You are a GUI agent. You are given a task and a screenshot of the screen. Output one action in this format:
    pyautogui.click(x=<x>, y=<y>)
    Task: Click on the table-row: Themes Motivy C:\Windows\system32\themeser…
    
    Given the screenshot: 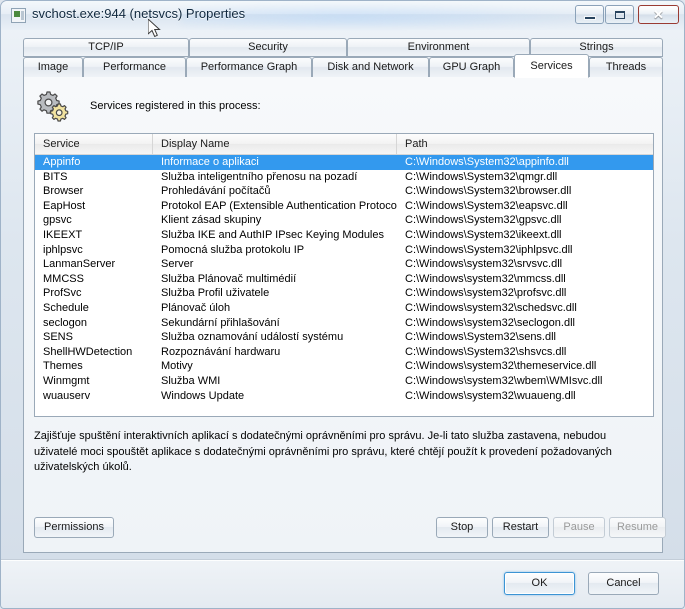 What is the action you would take?
    pyautogui.click(x=344, y=366)
    